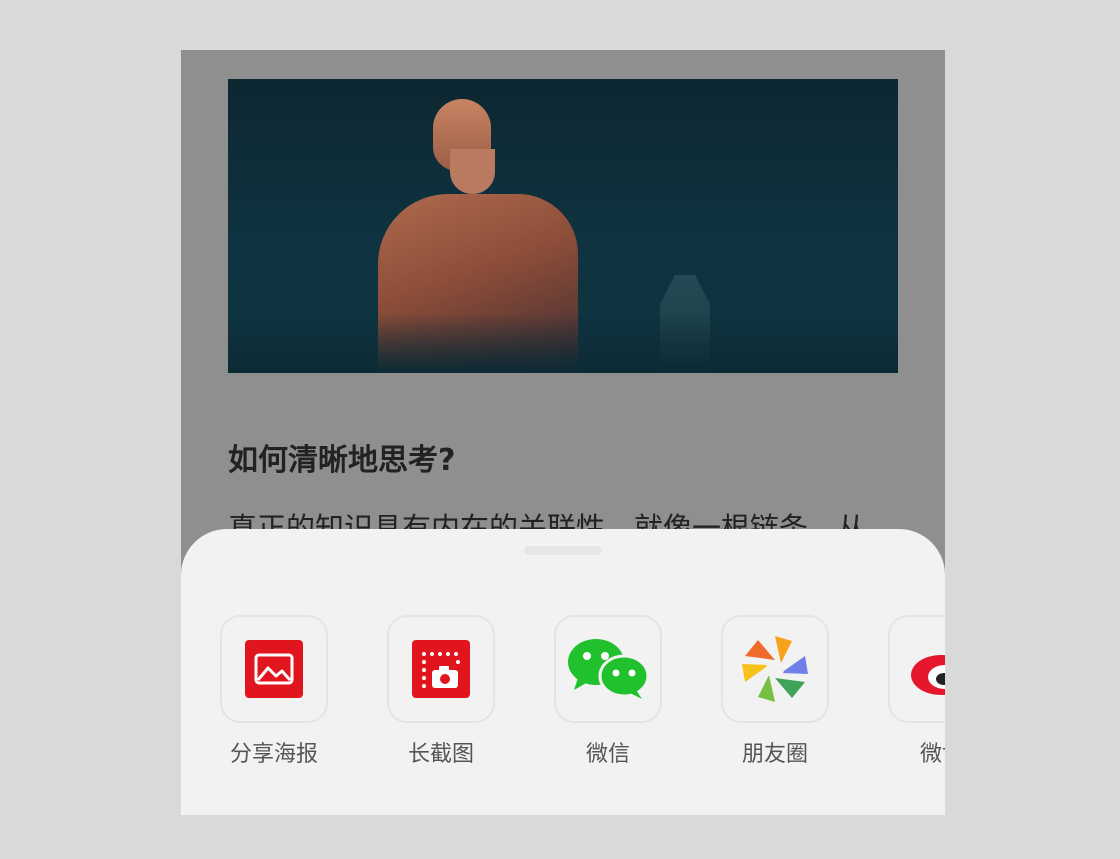 The image size is (1120, 859). I want to click on share-wechat-button: 微信, so click(608, 691).